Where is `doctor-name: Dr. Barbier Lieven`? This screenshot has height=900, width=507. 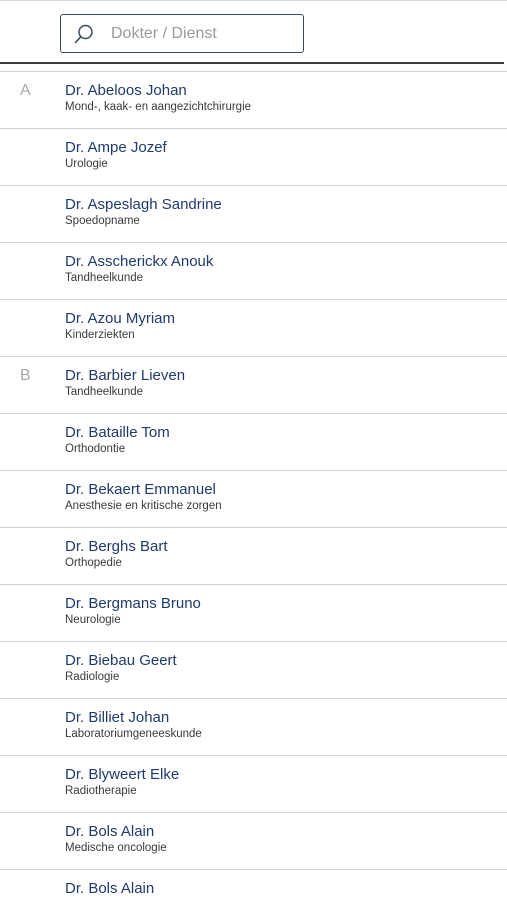
doctor-name: Dr. Barbier Lieven is located at coordinates (125, 375).